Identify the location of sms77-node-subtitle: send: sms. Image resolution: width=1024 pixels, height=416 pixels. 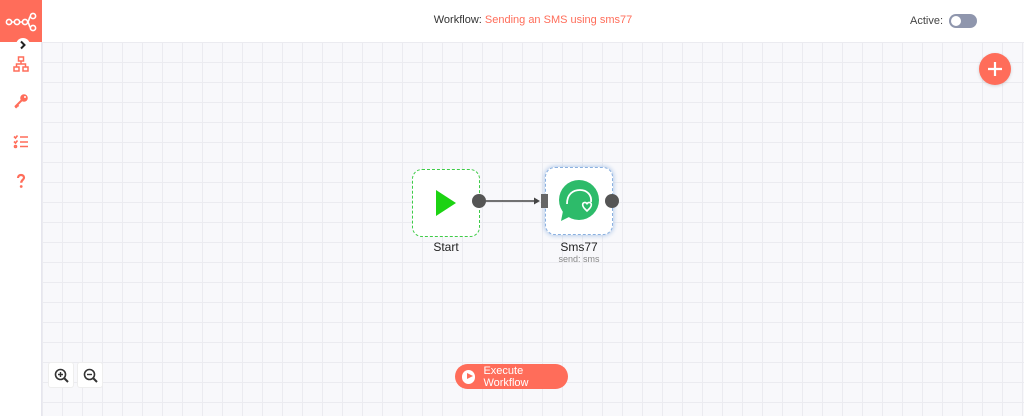
(579, 259).